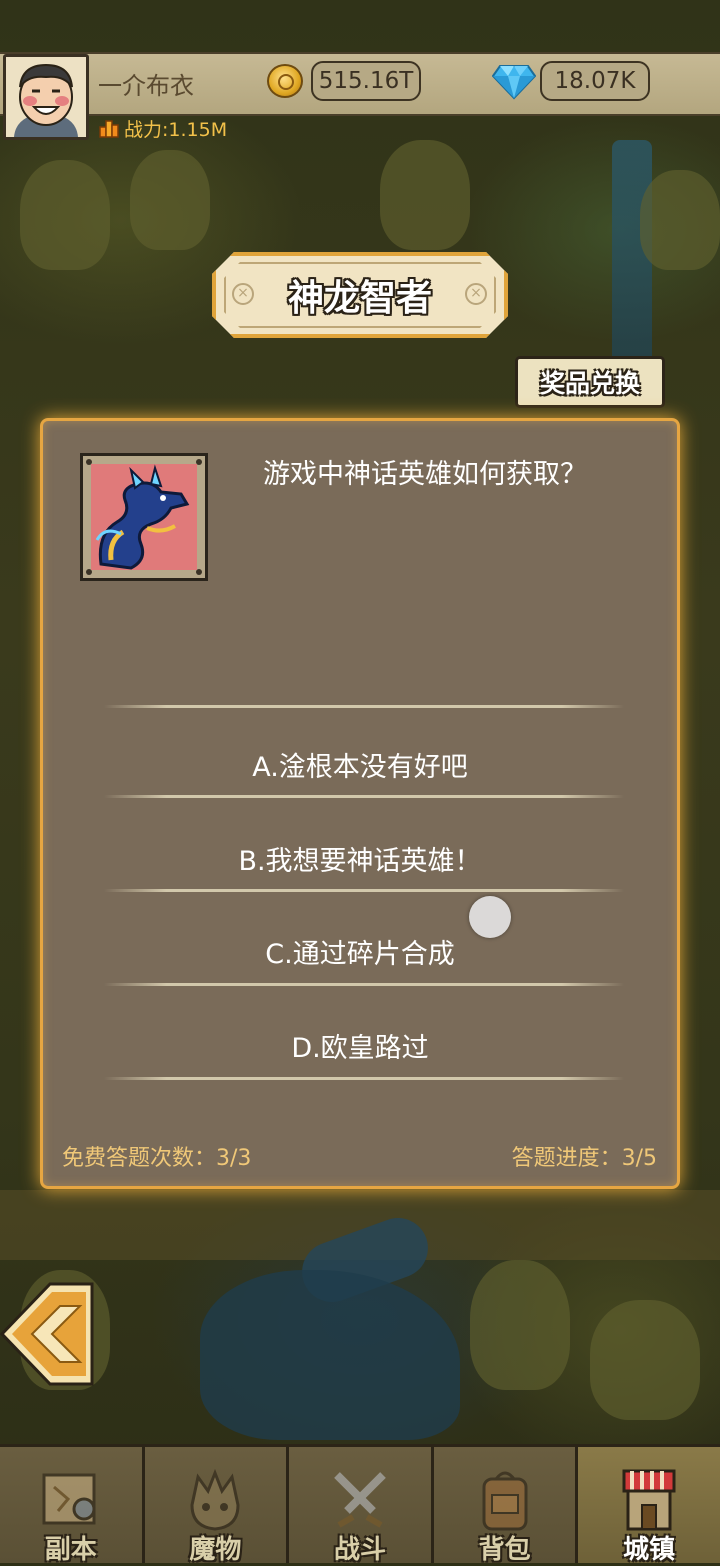 The height and width of the screenshot is (1566, 720). Describe the element at coordinates (157, 1158) in the screenshot. I see `free-attempts-counter: 免费答题次数：3/3` at that location.